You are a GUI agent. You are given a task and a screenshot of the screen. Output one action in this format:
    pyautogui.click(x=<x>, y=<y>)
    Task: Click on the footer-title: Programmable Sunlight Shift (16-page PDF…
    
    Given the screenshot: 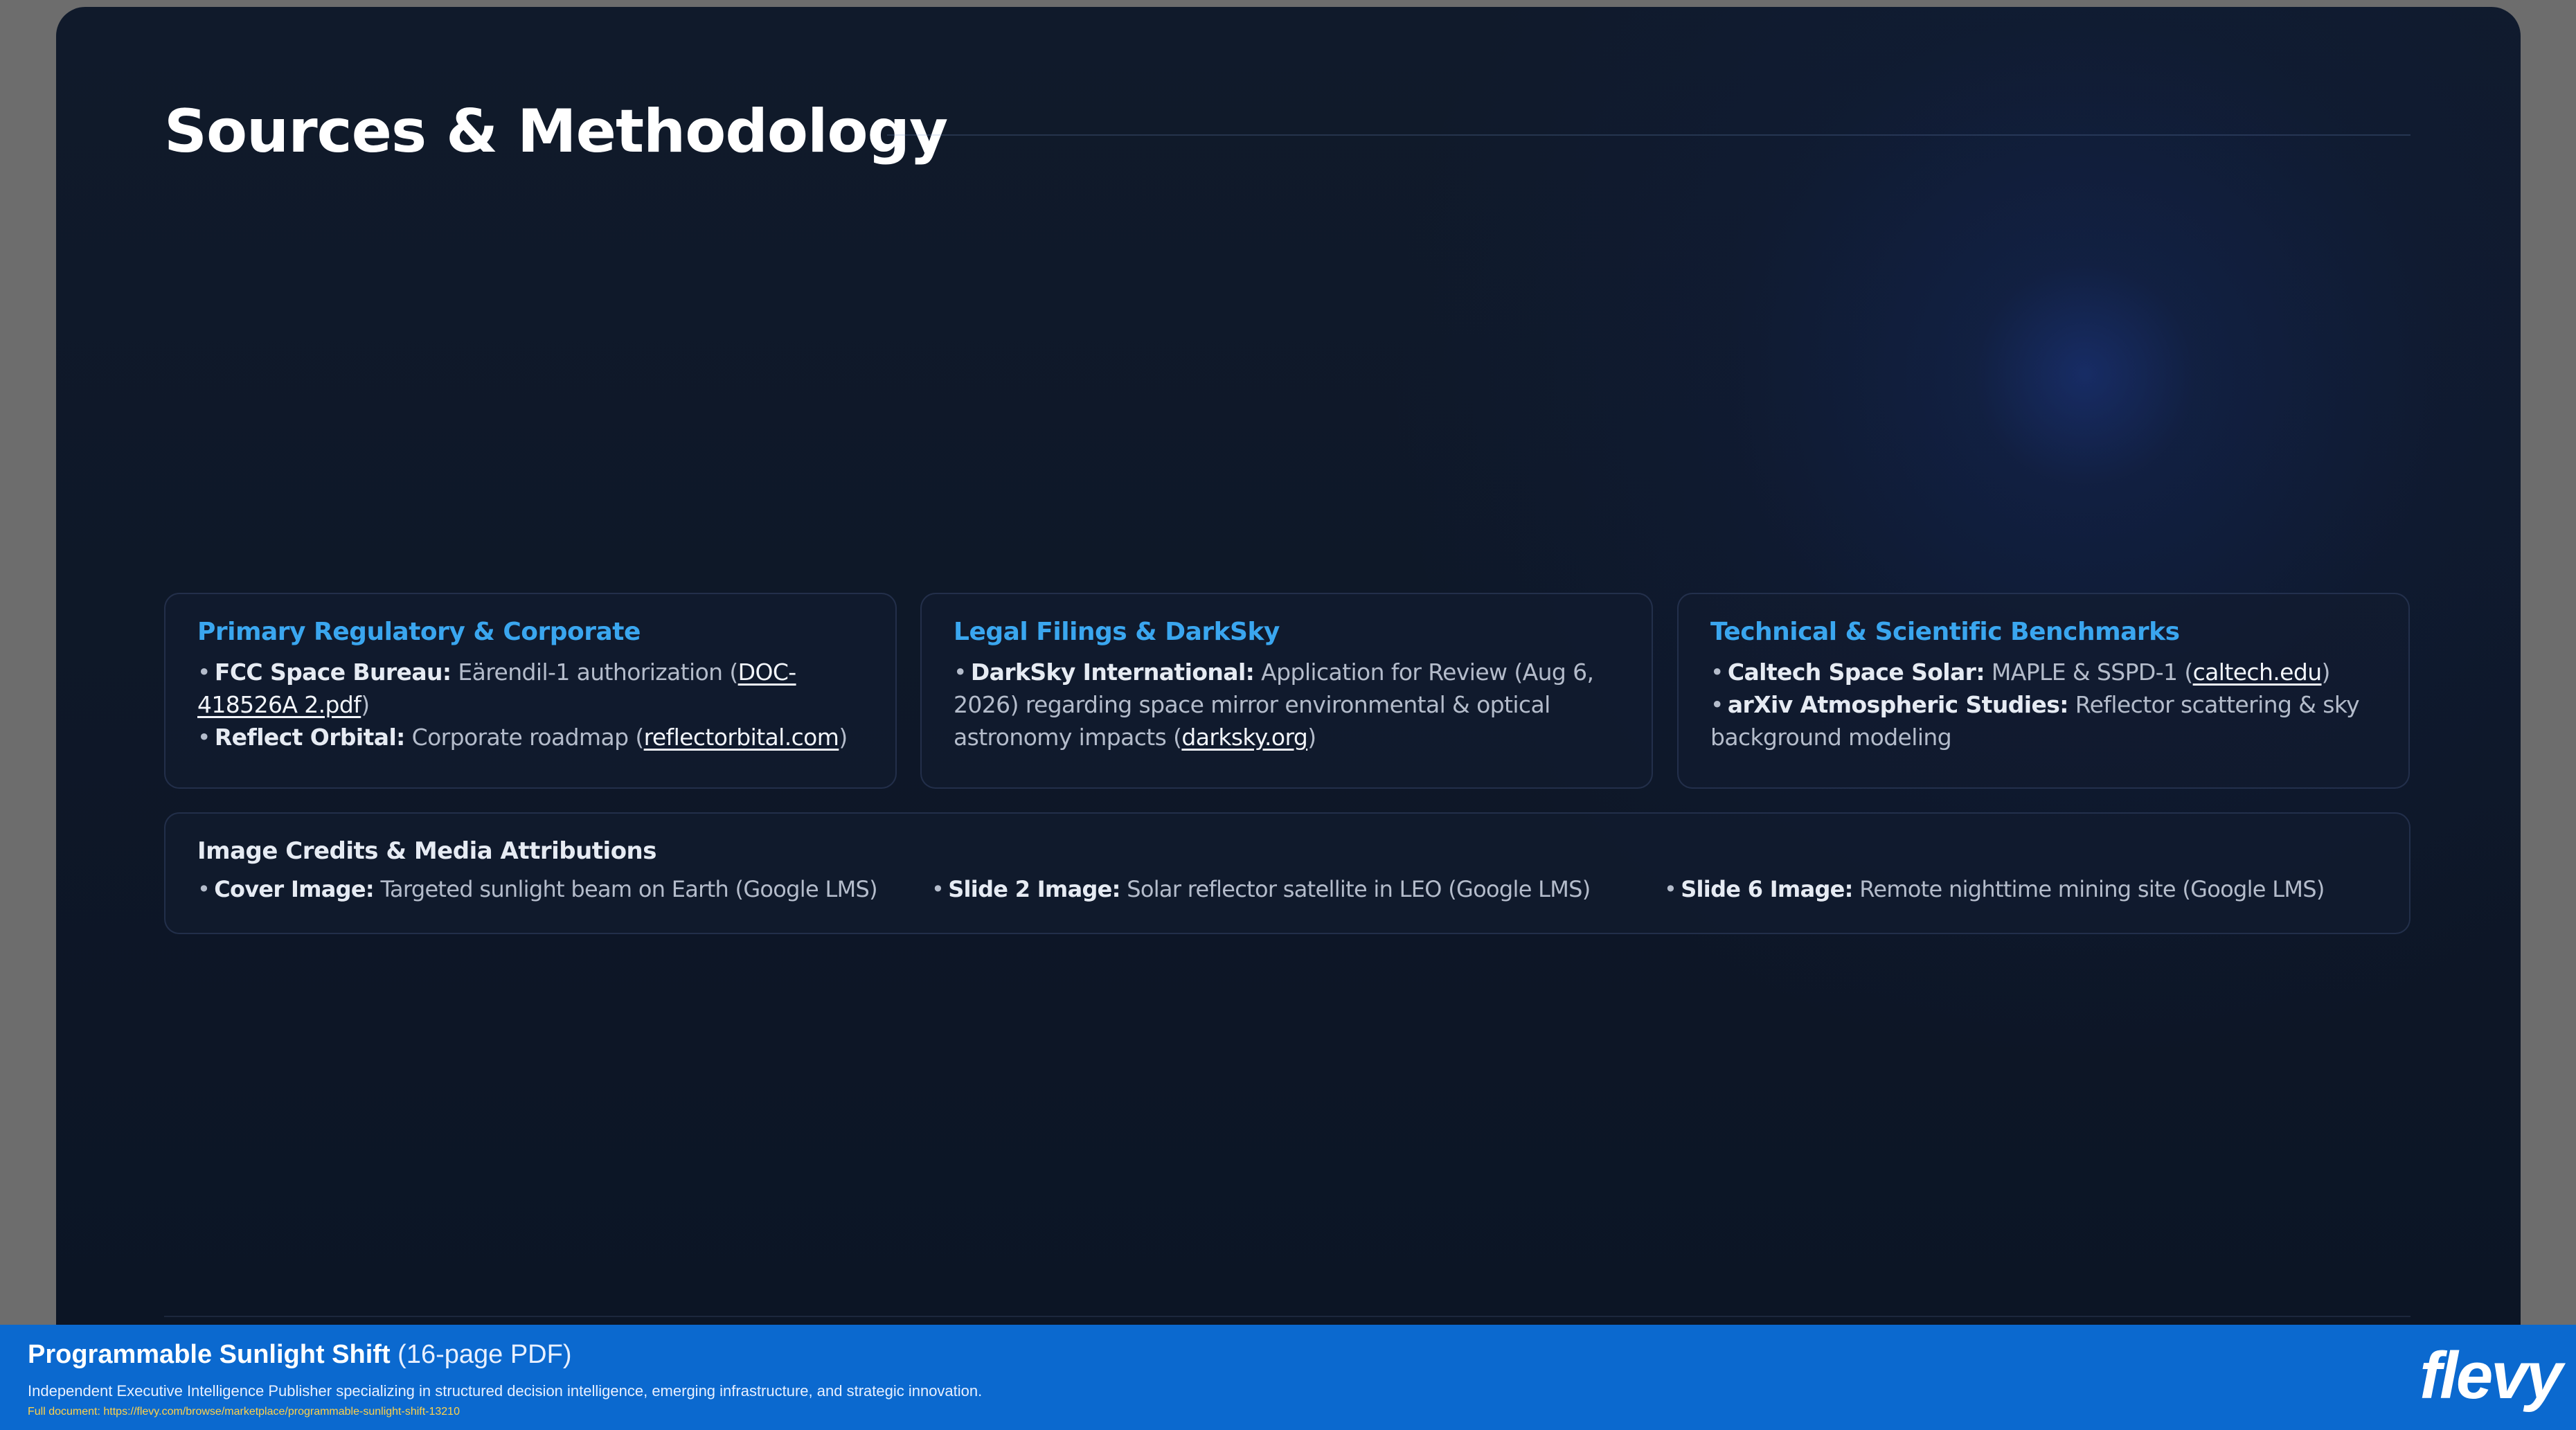 What is the action you would take?
    pyautogui.click(x=300, y=1355)
    